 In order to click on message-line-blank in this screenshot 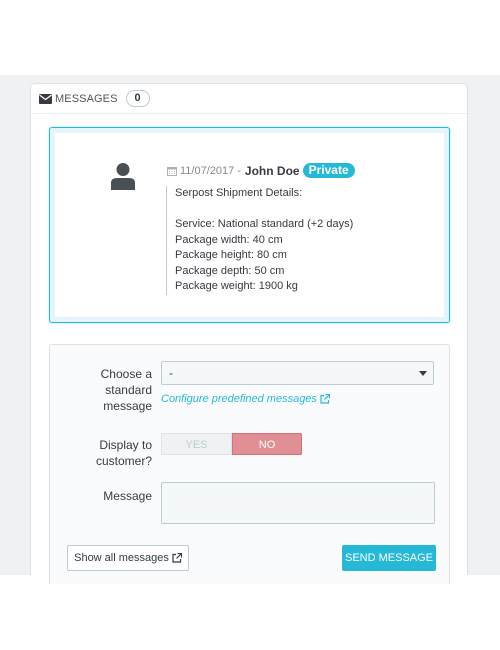, I will do `click(264, 210)`.